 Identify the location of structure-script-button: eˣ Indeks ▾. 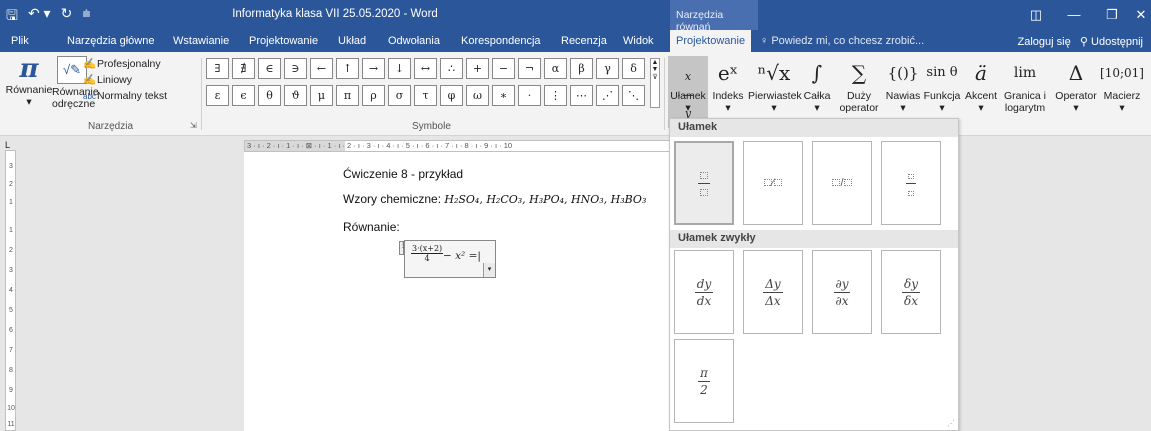
(728, 85).